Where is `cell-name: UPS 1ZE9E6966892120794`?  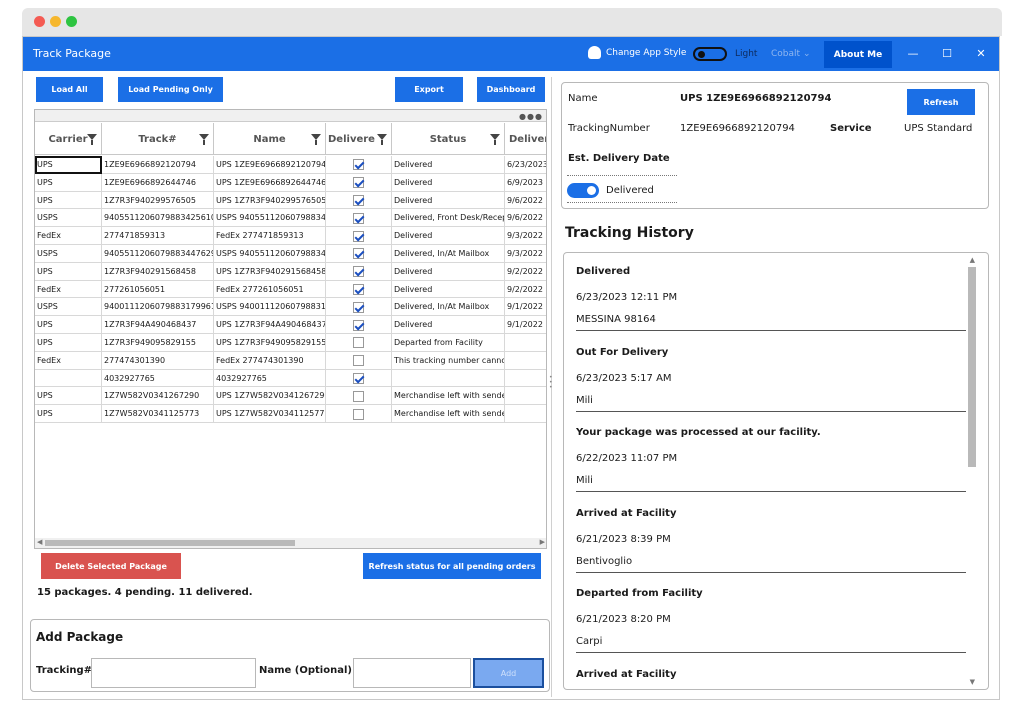
cell-name: UPS 1ZE9E6966892120794 is located at coordinates (270, 165).